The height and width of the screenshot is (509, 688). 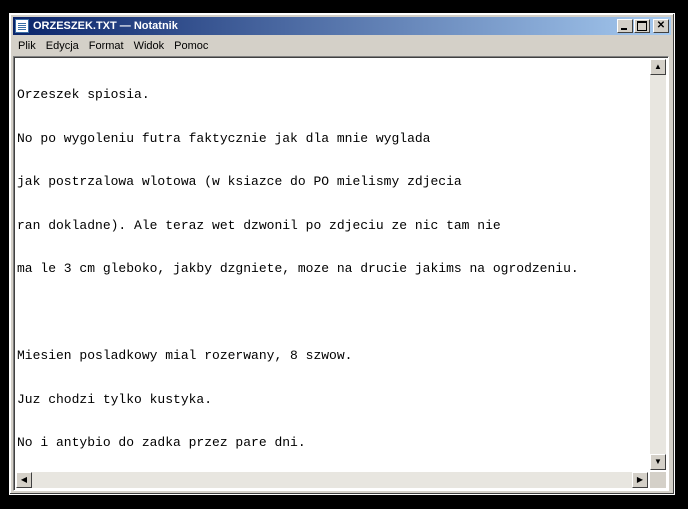 I want to click on maximize-icon, so click(x=642, y=26).